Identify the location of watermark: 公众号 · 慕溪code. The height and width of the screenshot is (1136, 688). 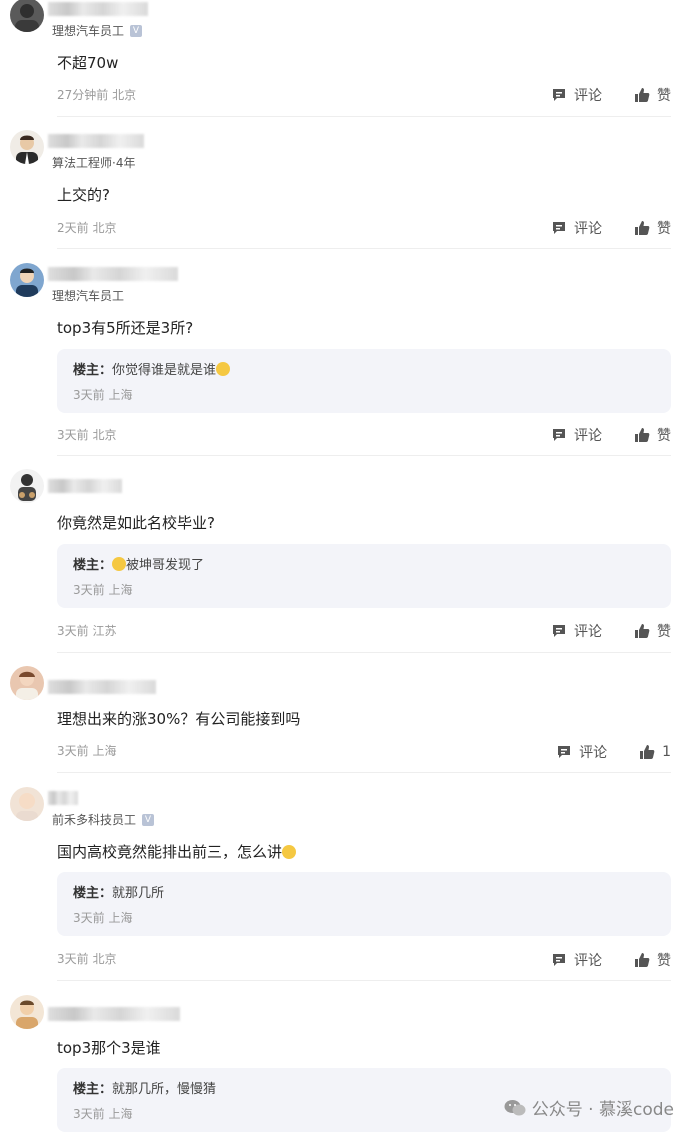
(589, 1107).